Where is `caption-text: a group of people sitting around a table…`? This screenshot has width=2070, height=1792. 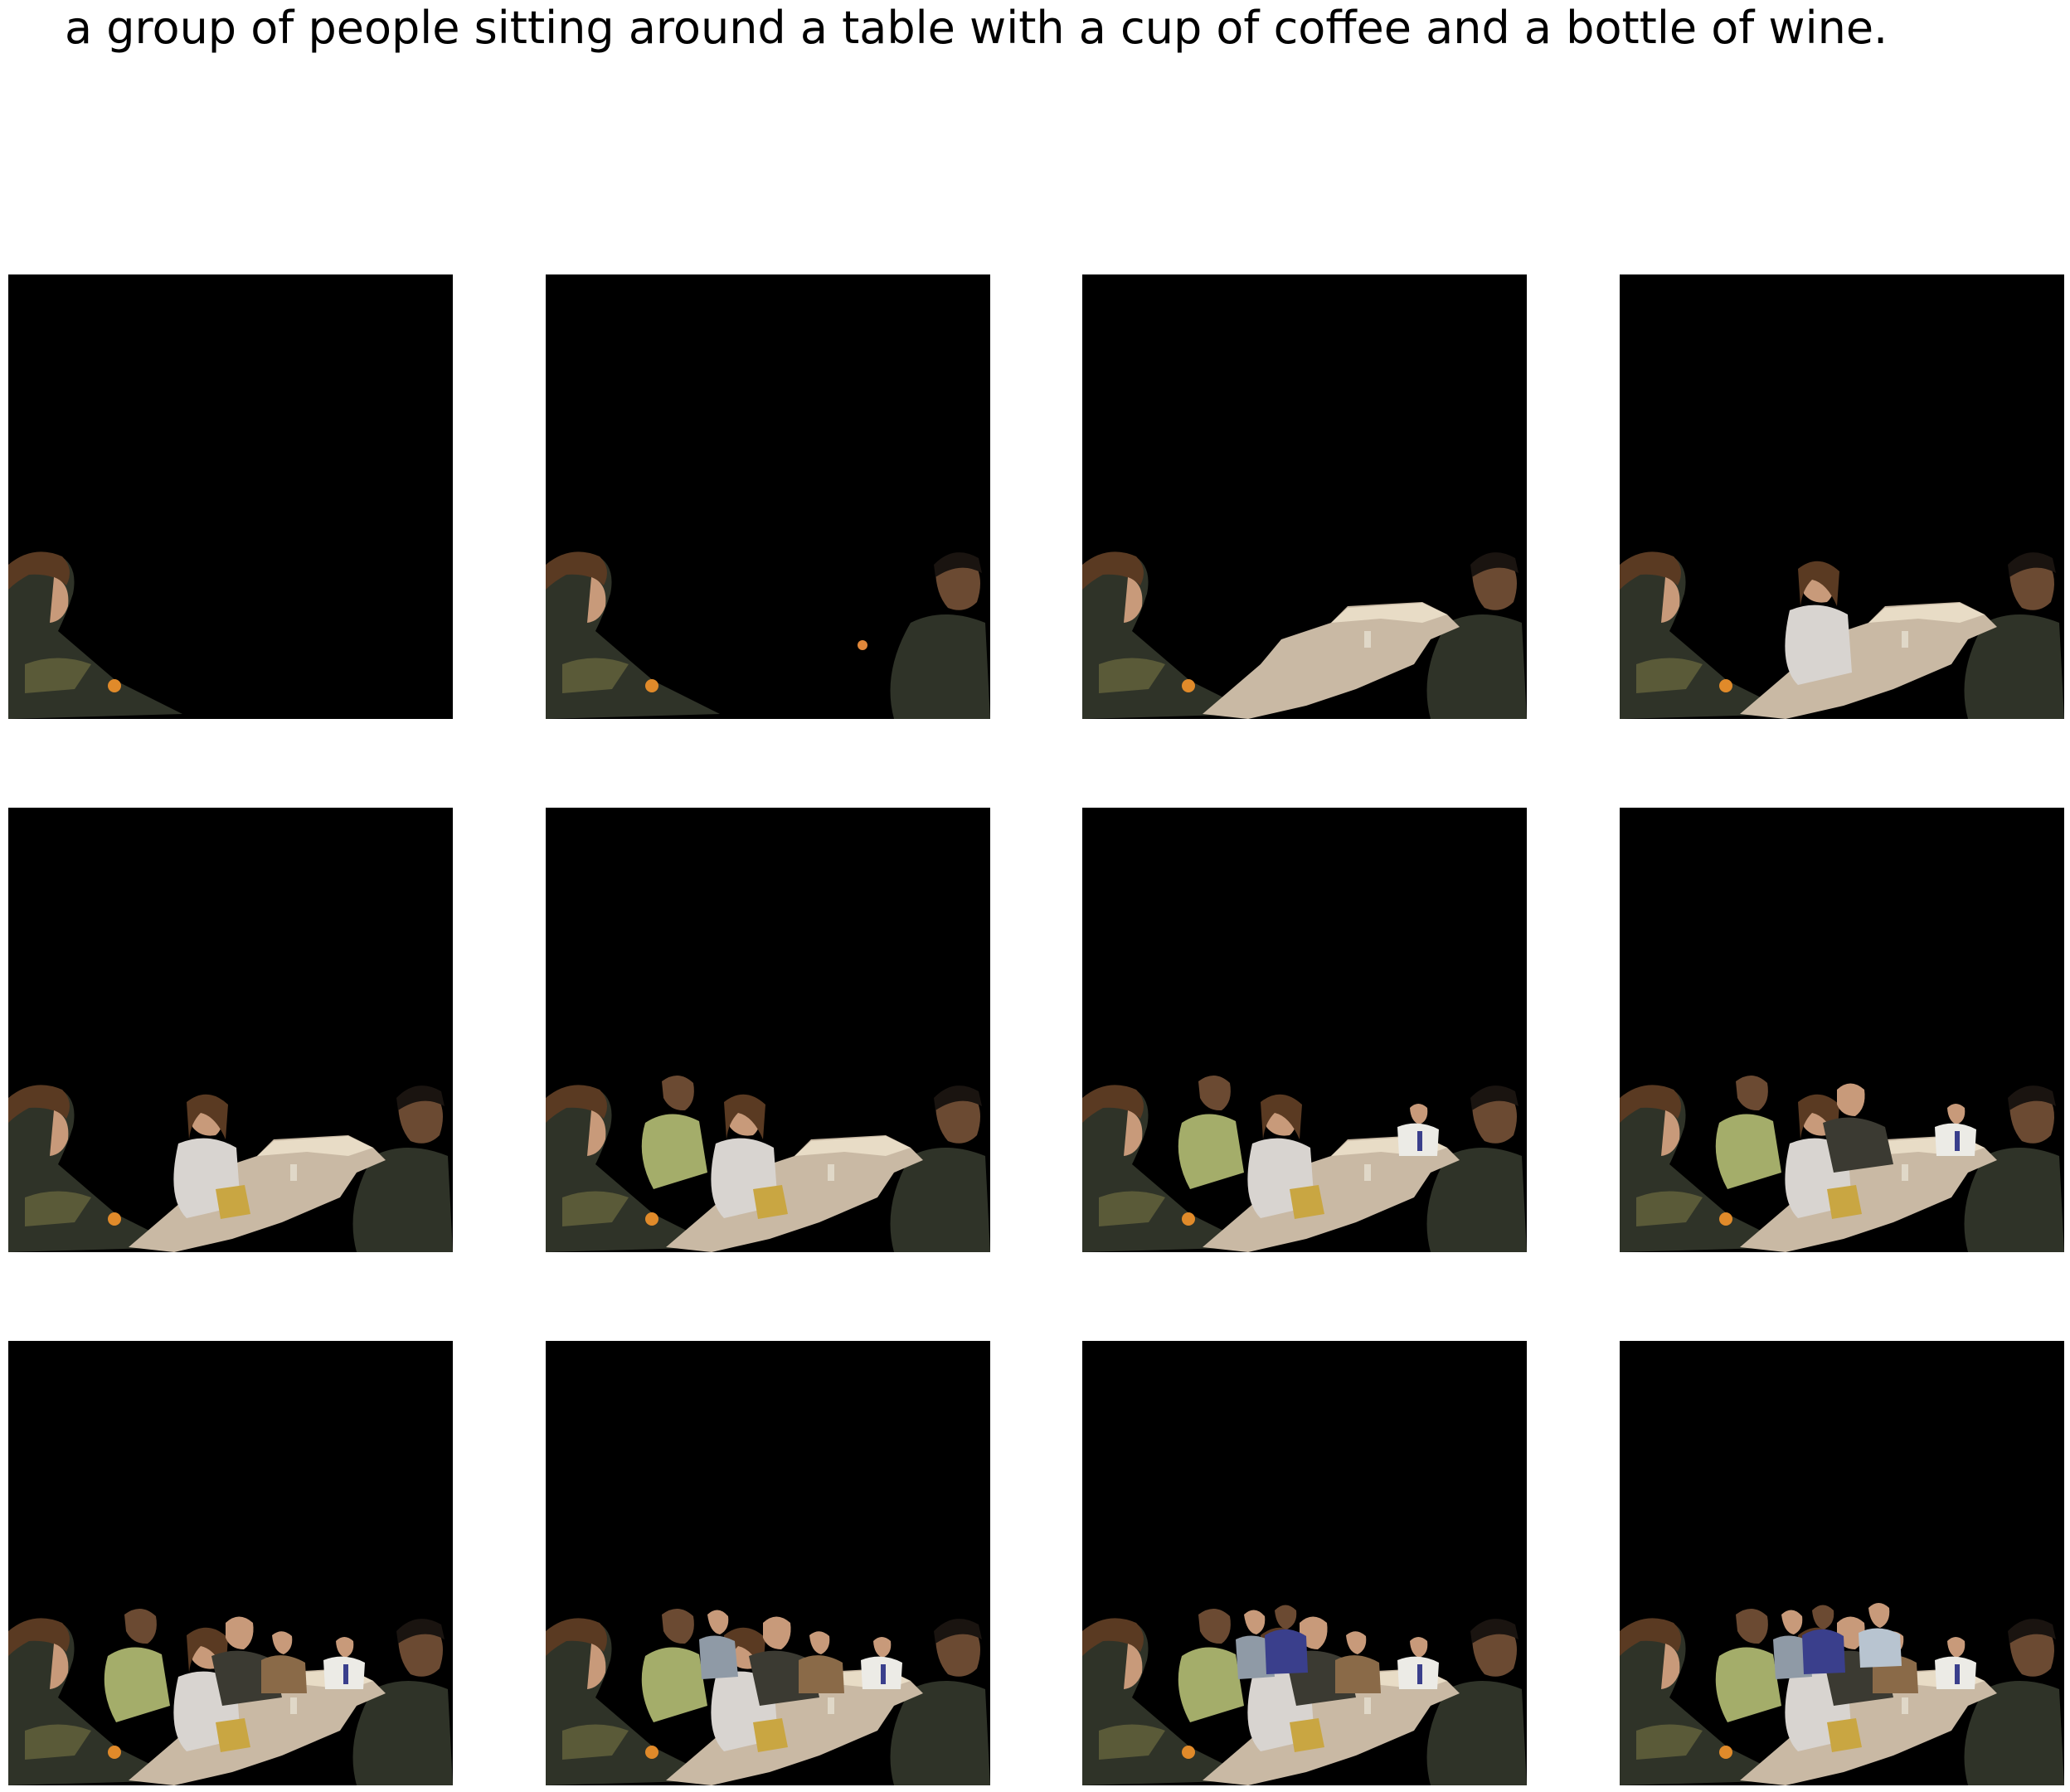 caption-text: a group of people sitting around a table… is located at coordinates (977, 28).